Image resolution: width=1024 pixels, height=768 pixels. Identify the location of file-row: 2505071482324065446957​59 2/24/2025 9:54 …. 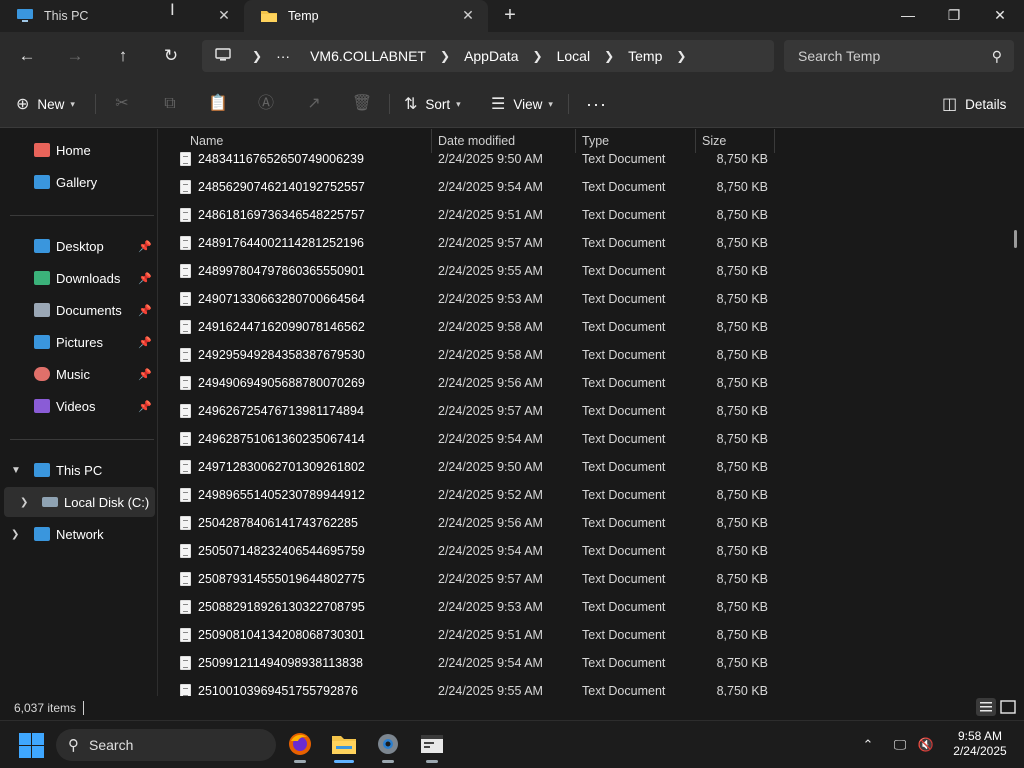
(591, 551).